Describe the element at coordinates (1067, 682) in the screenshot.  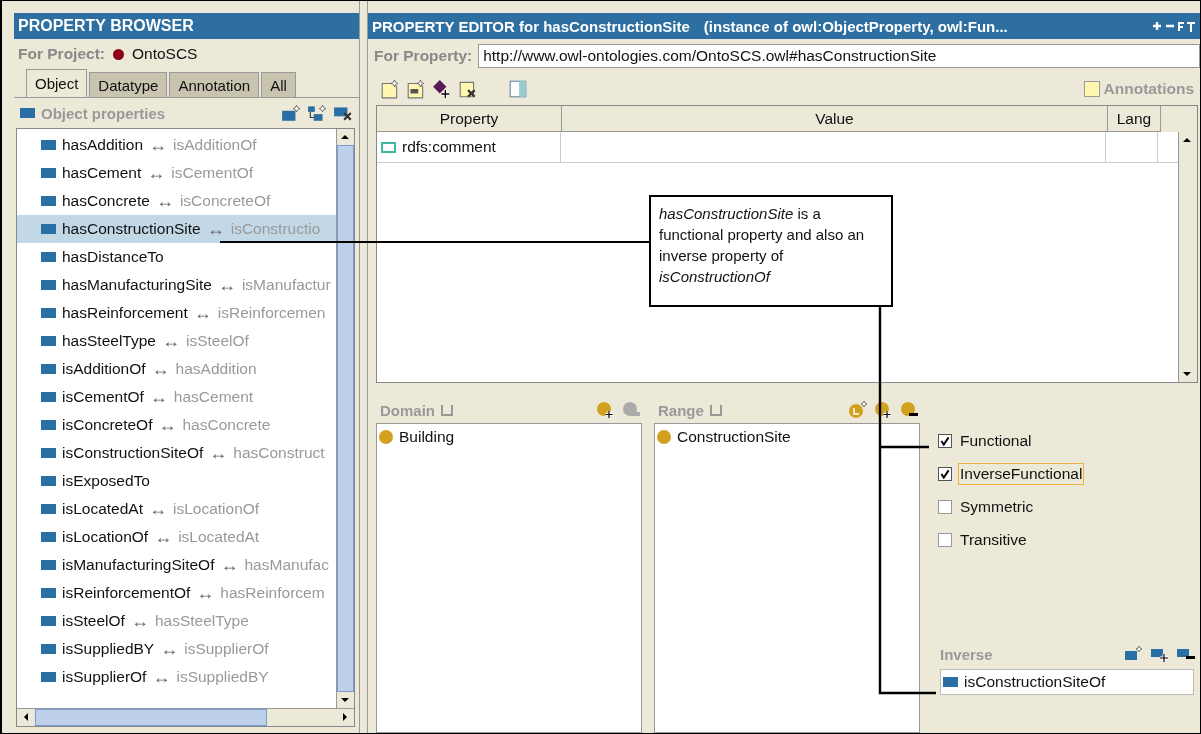
I see `inverse-field: isConstructionSiteOf` at that location.